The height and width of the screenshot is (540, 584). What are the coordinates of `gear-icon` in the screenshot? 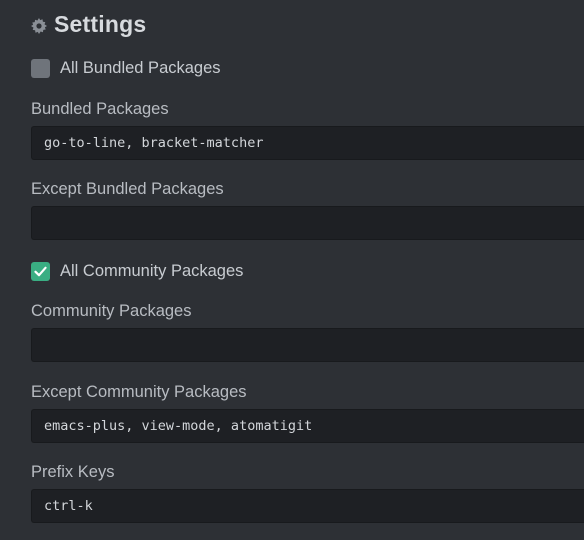 It's located at (39, 26).